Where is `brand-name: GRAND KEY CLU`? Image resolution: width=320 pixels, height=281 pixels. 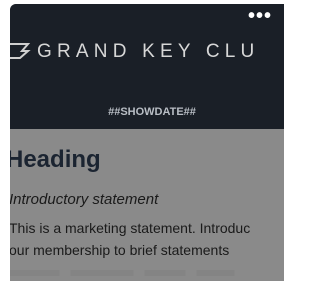 brand-name: GRAND KEY CLU is located at coordinates (148, 51).